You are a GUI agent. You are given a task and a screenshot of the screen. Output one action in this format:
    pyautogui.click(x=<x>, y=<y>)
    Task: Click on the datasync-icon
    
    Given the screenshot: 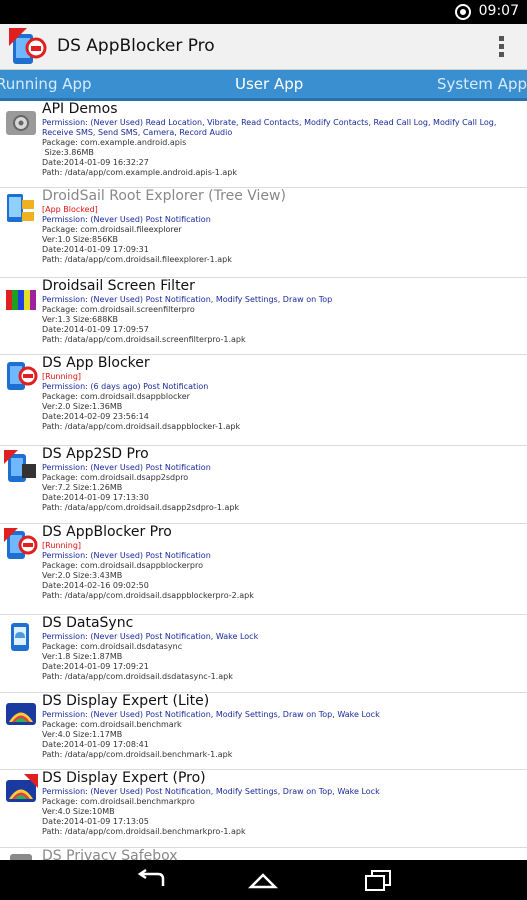 What is the action you would take?
    pyautogui.click(x=20, y=637)
    